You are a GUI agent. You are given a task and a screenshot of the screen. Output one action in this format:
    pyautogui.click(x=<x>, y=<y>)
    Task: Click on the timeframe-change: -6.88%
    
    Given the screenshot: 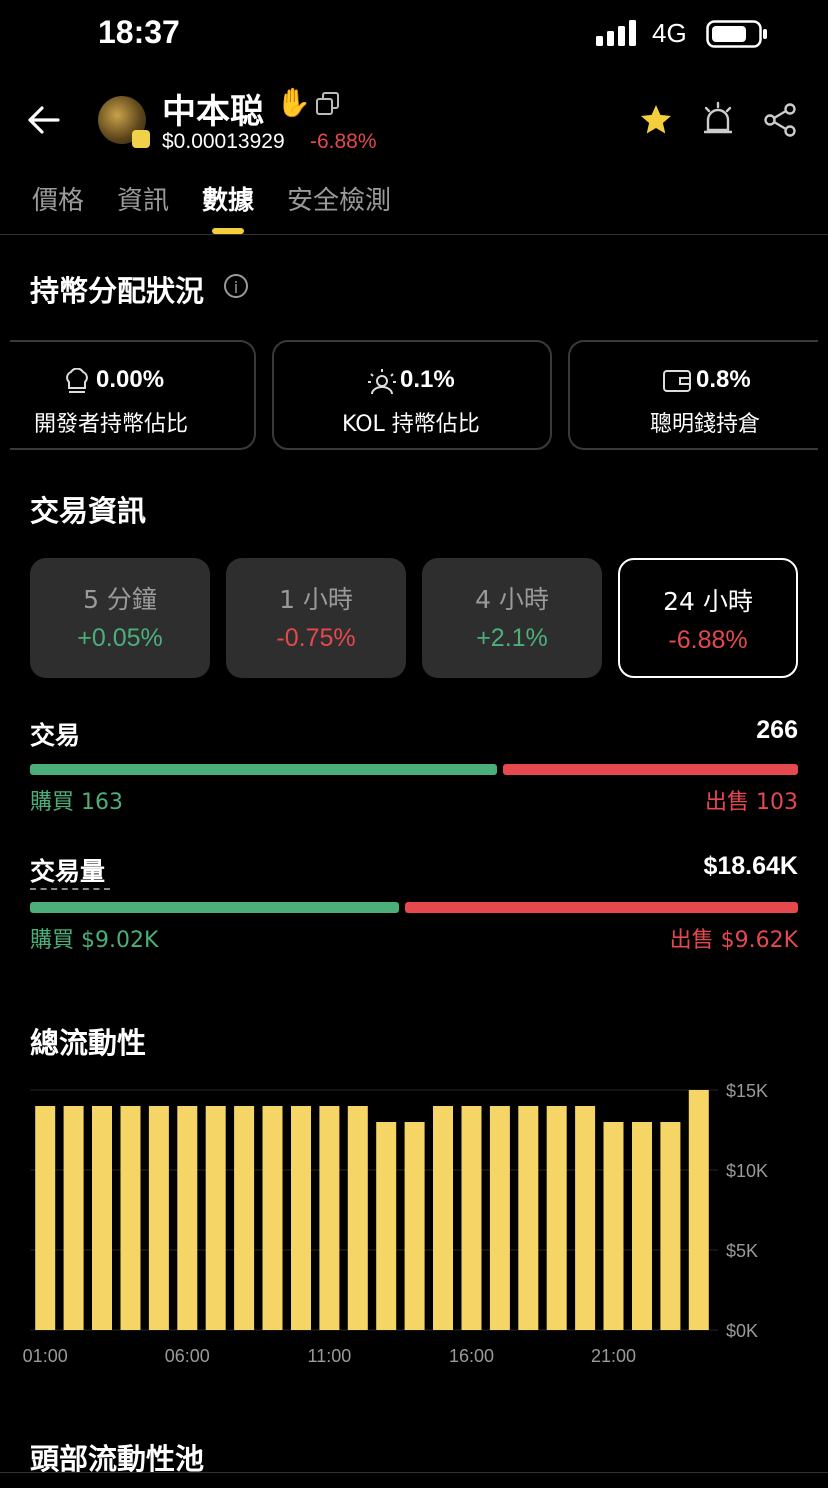 What is the action you would take?
    pyautogui.click(x=708, y=640)
    